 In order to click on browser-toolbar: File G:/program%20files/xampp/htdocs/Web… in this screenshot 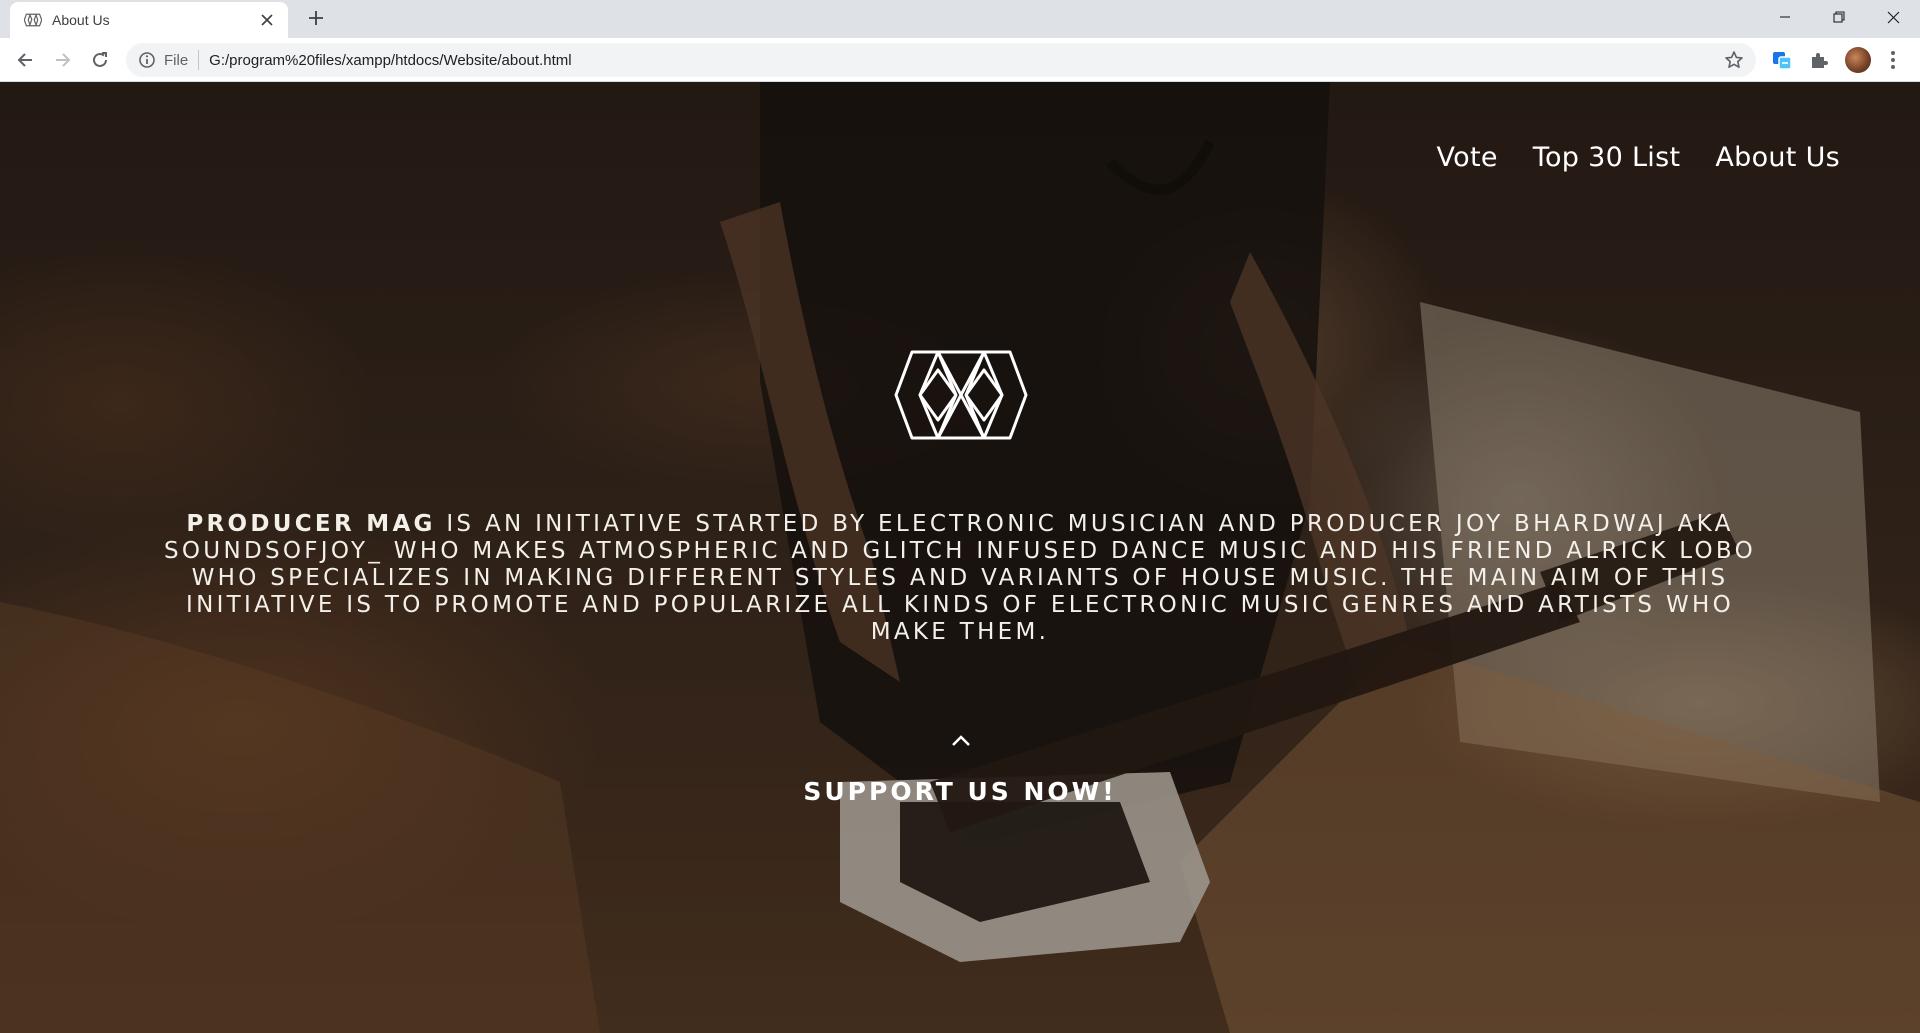, I will do `click(960, 60)`.